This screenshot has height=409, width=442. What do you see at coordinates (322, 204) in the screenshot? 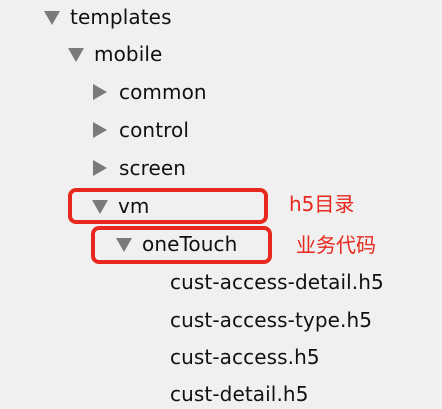
I see `vm-annotation: h5目录` at bounding box center [322, 204].